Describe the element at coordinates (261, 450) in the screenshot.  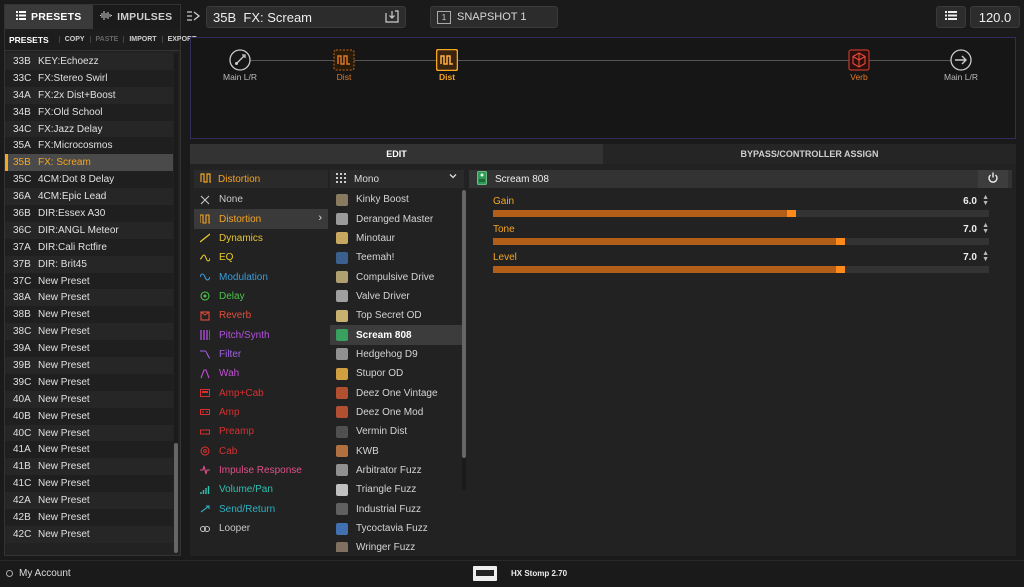
I see `category-item: Cab` at that location.